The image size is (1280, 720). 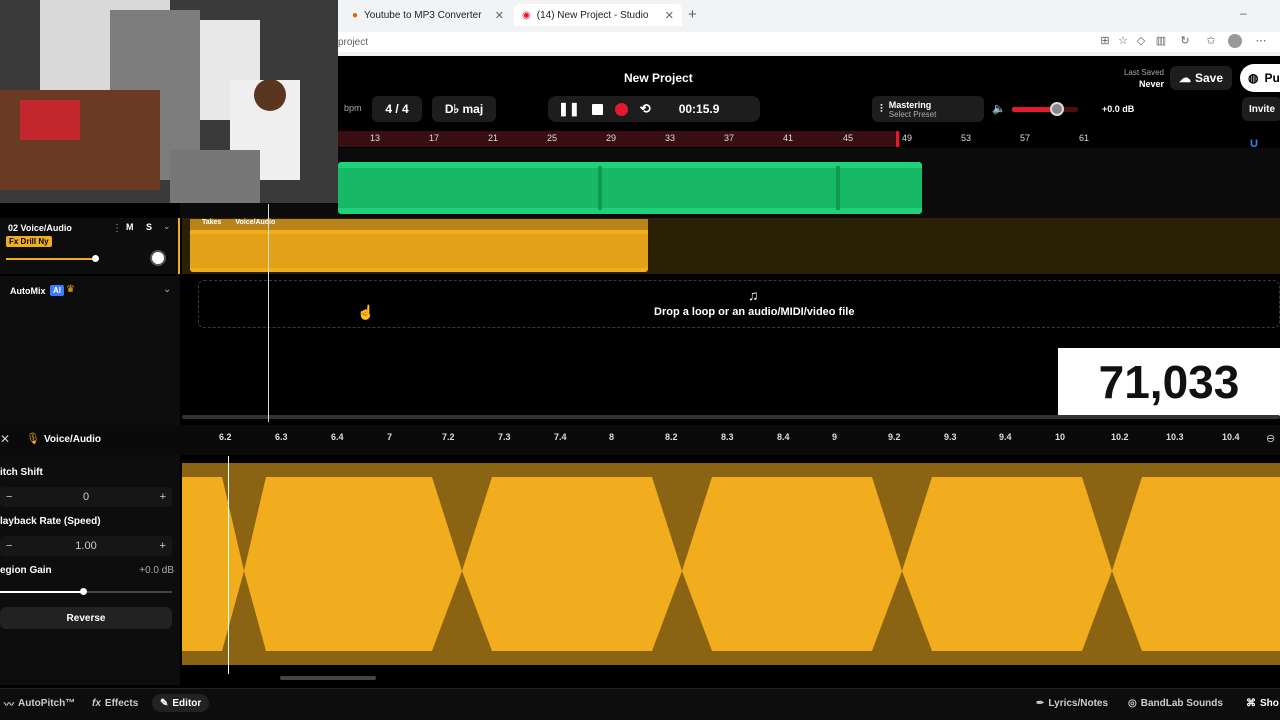 What do you see at coordinates (255, 222) in the screenshot?
I see `region-name: Voice/Audio` at bounding box center [255, 222].